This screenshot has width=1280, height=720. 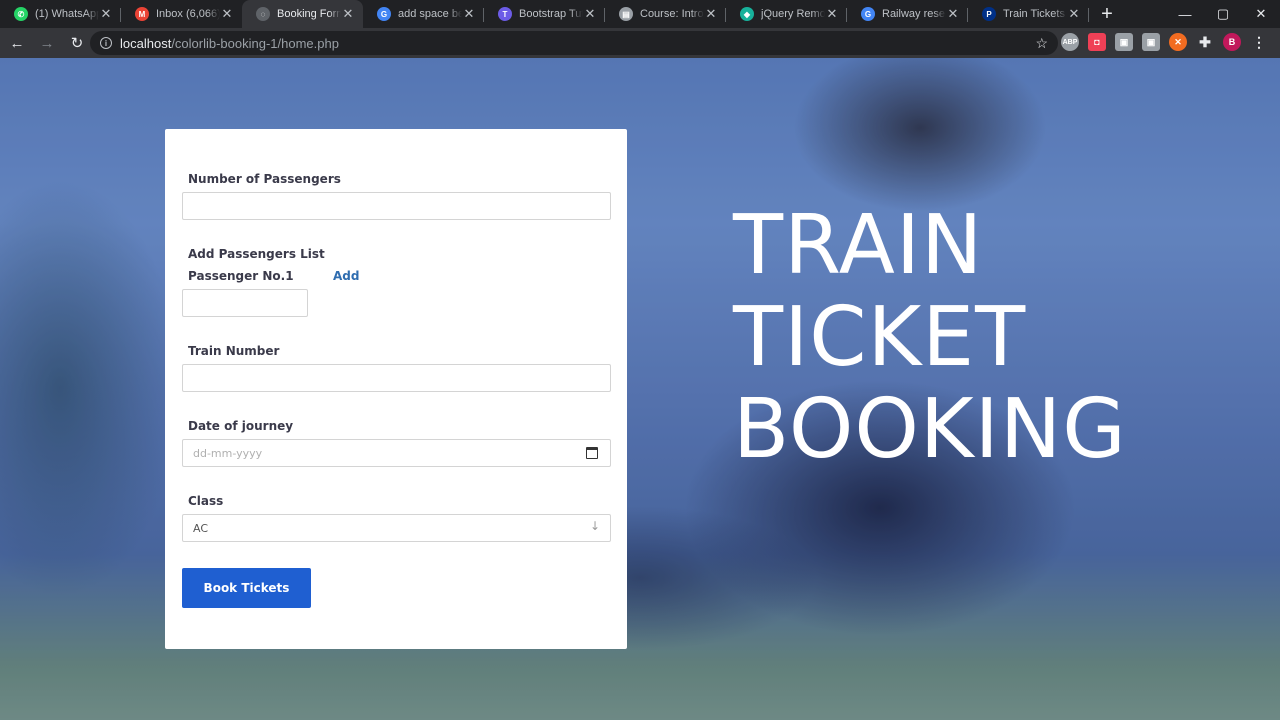 I want to click on puzzle-icon: ✚, so click(x=1205, y=42).